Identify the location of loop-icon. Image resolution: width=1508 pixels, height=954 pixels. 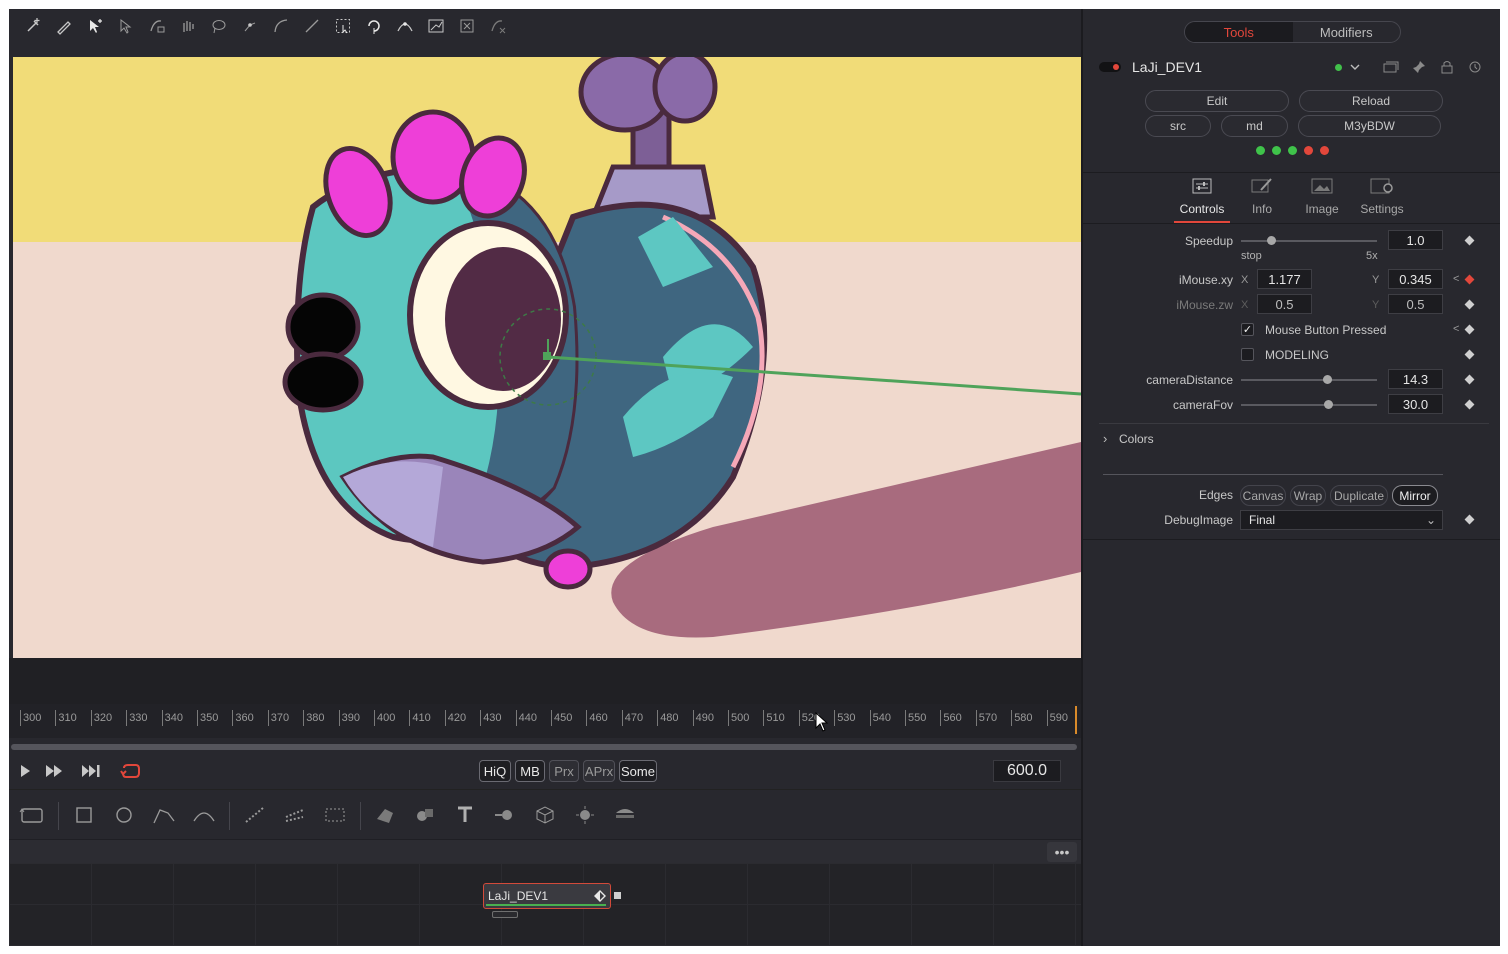
(131, 771).